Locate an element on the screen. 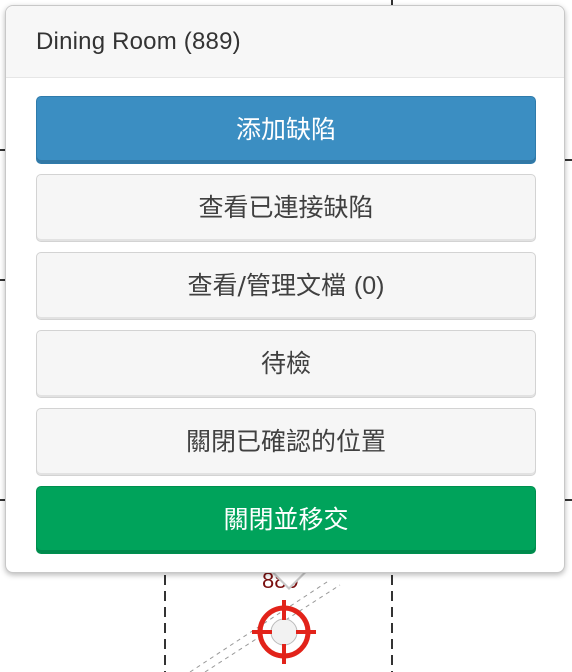  close-and-handover-label: 關閉並移交 is located at coordinates (286, 519).